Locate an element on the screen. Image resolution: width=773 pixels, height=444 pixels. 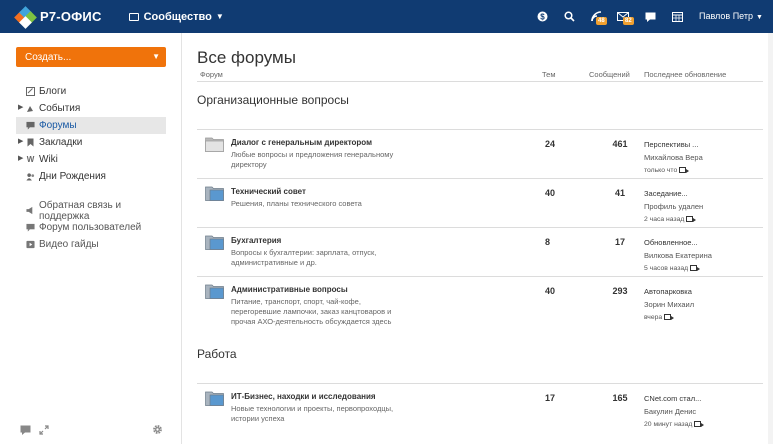
sidebar-item-label: Форум пользователей is located at coordinates (90, 227).